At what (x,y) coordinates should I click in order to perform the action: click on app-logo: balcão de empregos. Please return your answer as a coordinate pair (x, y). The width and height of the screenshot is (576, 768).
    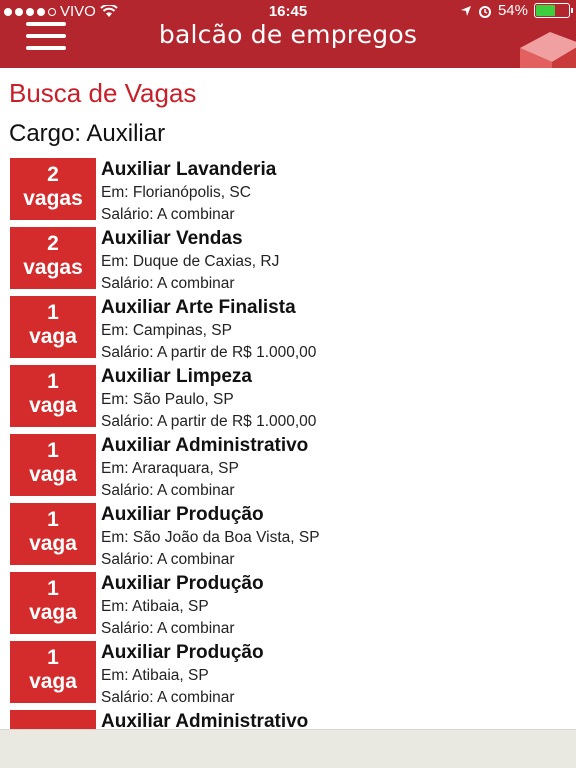
    Looking at the image, I should click on (288, 34).